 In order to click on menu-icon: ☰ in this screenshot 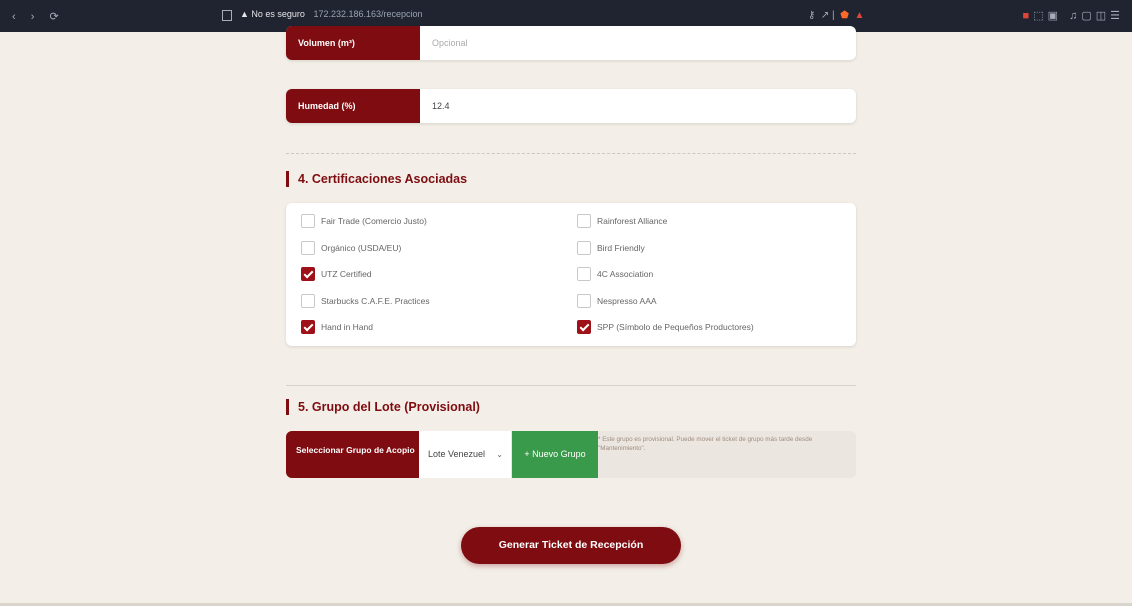, I will do `click(1117, 16)`.